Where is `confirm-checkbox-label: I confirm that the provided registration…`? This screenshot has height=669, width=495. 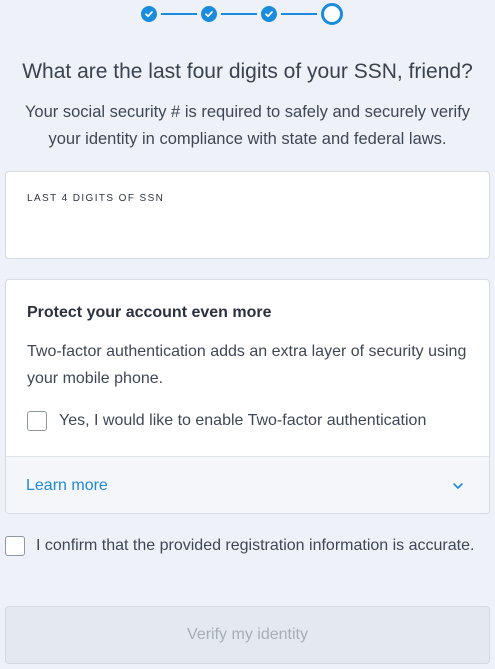 confirm-checkbox-label: I confirm that the provided registration… is located at coordinates (255, 545).